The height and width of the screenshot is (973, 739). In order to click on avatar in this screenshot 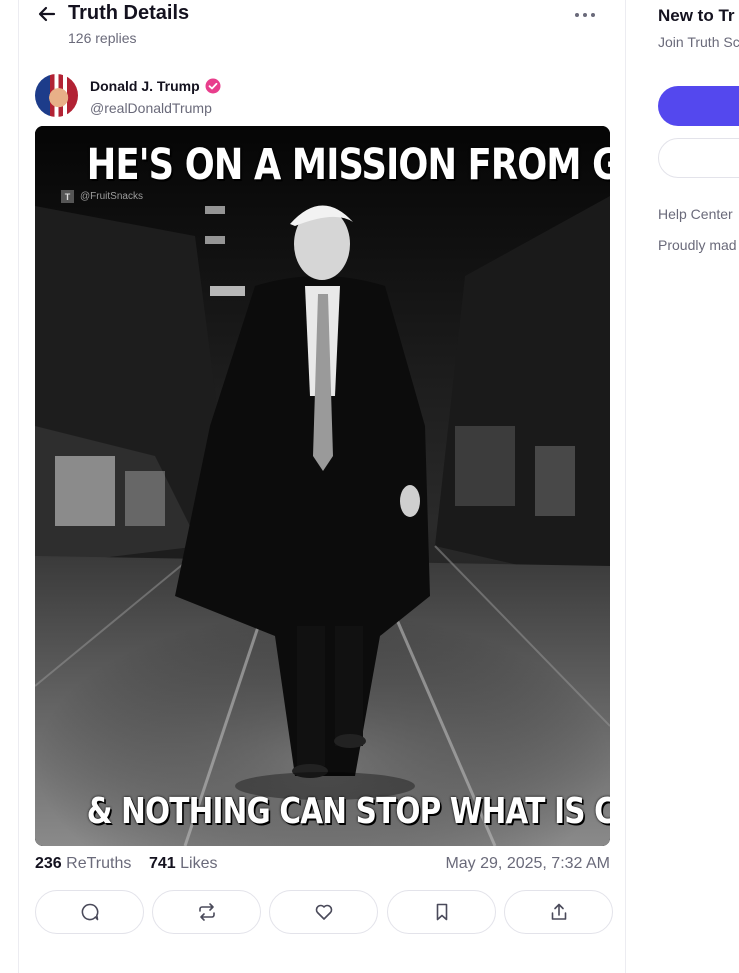, I will do `click(56, 95)`.